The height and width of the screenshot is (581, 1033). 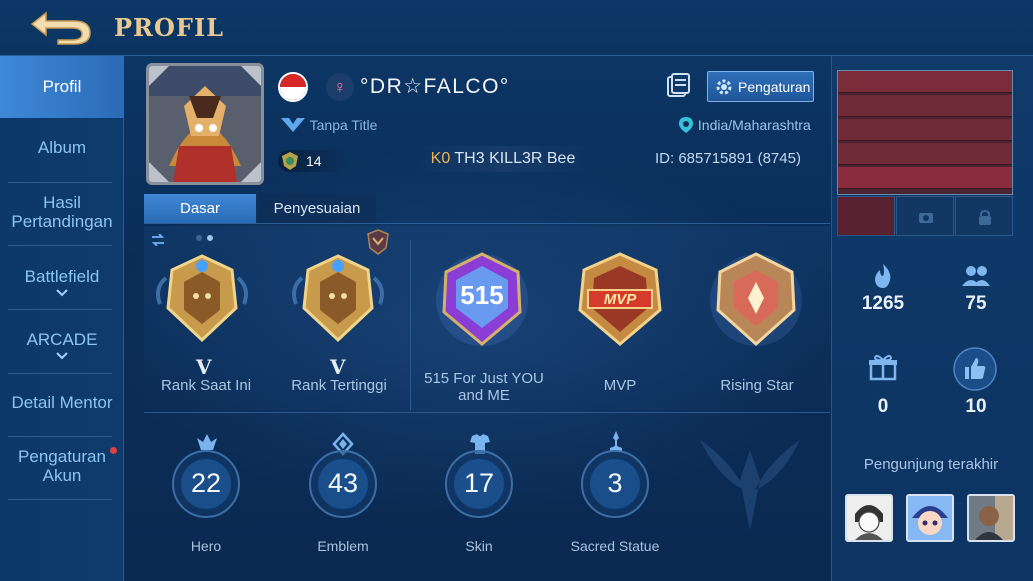 I want to click on mvp-emblem: MVP, so click(x=620, y=300).